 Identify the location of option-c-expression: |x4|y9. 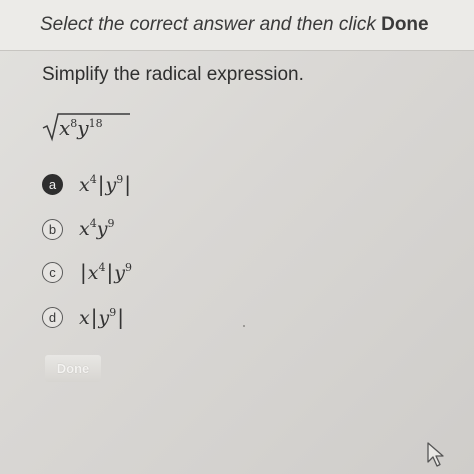
(105, 272).